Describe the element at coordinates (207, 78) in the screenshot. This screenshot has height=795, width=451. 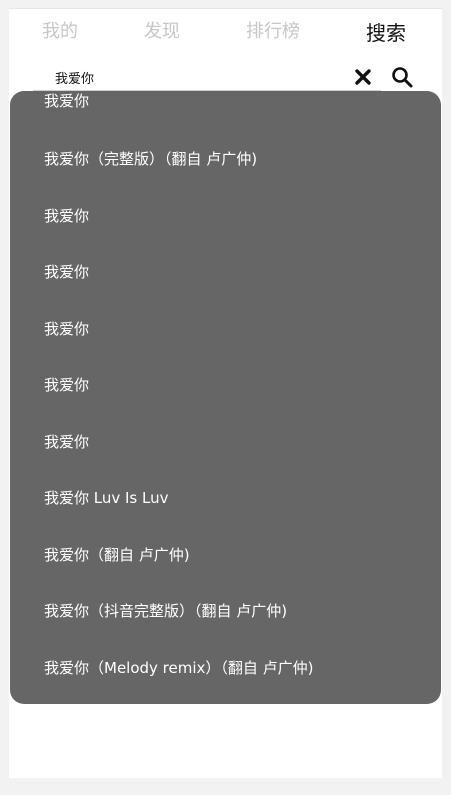
I see `search-input` at that location.